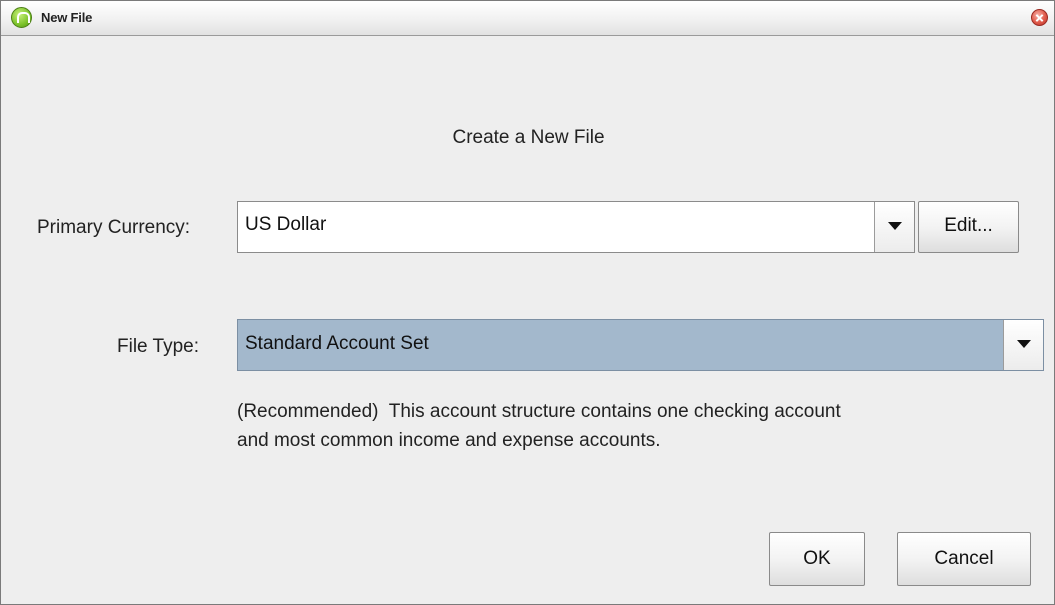 The height and width of the screenshot is (605, 1055). What do you see at coordinates (576, 227) in the screenshot?
I see `primary-currency-dropdown: US Dollar` at bounding box center [576, 227].